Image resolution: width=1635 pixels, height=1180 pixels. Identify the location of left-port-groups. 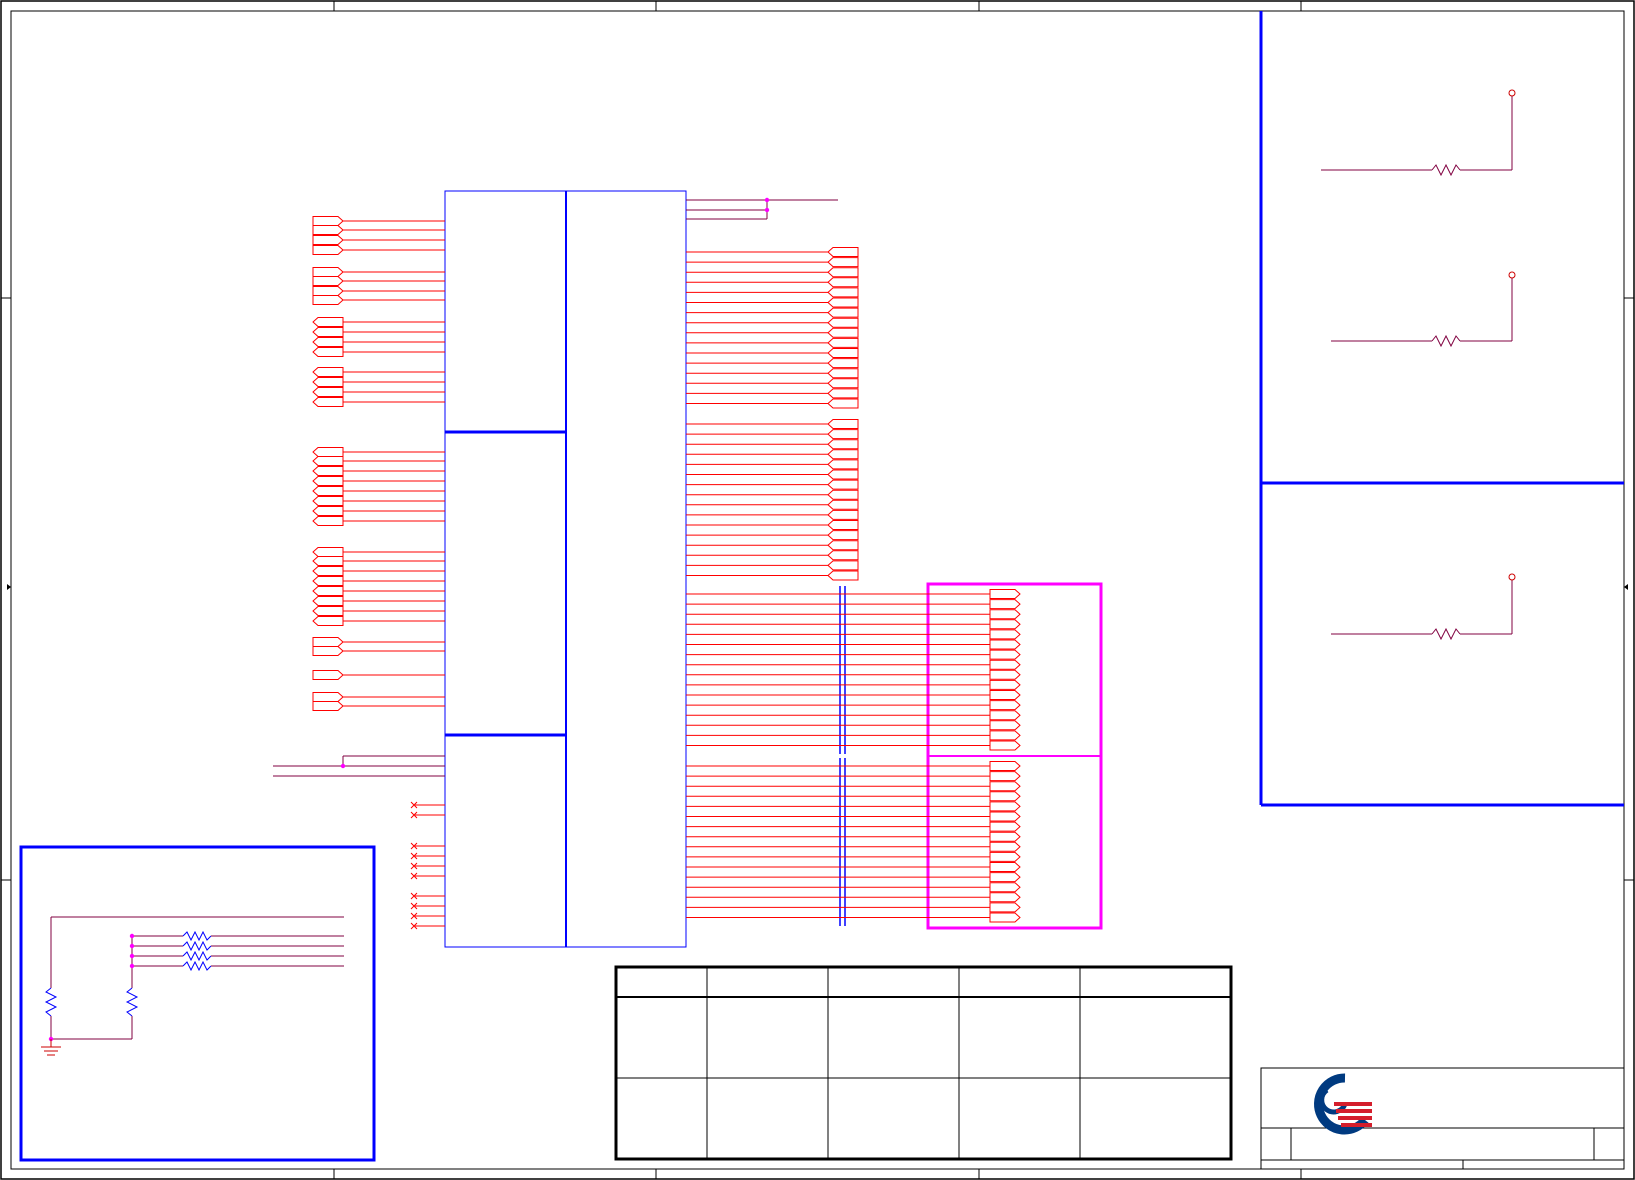
(378, 463).